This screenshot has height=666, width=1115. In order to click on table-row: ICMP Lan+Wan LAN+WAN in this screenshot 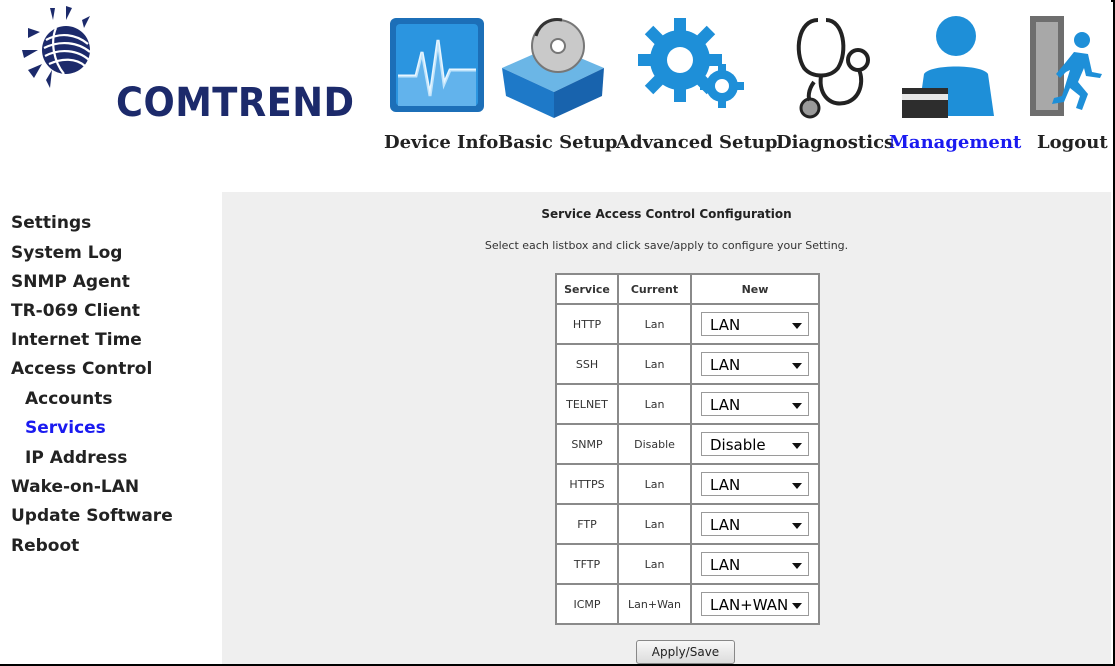, I will do `click(687, 604)`.